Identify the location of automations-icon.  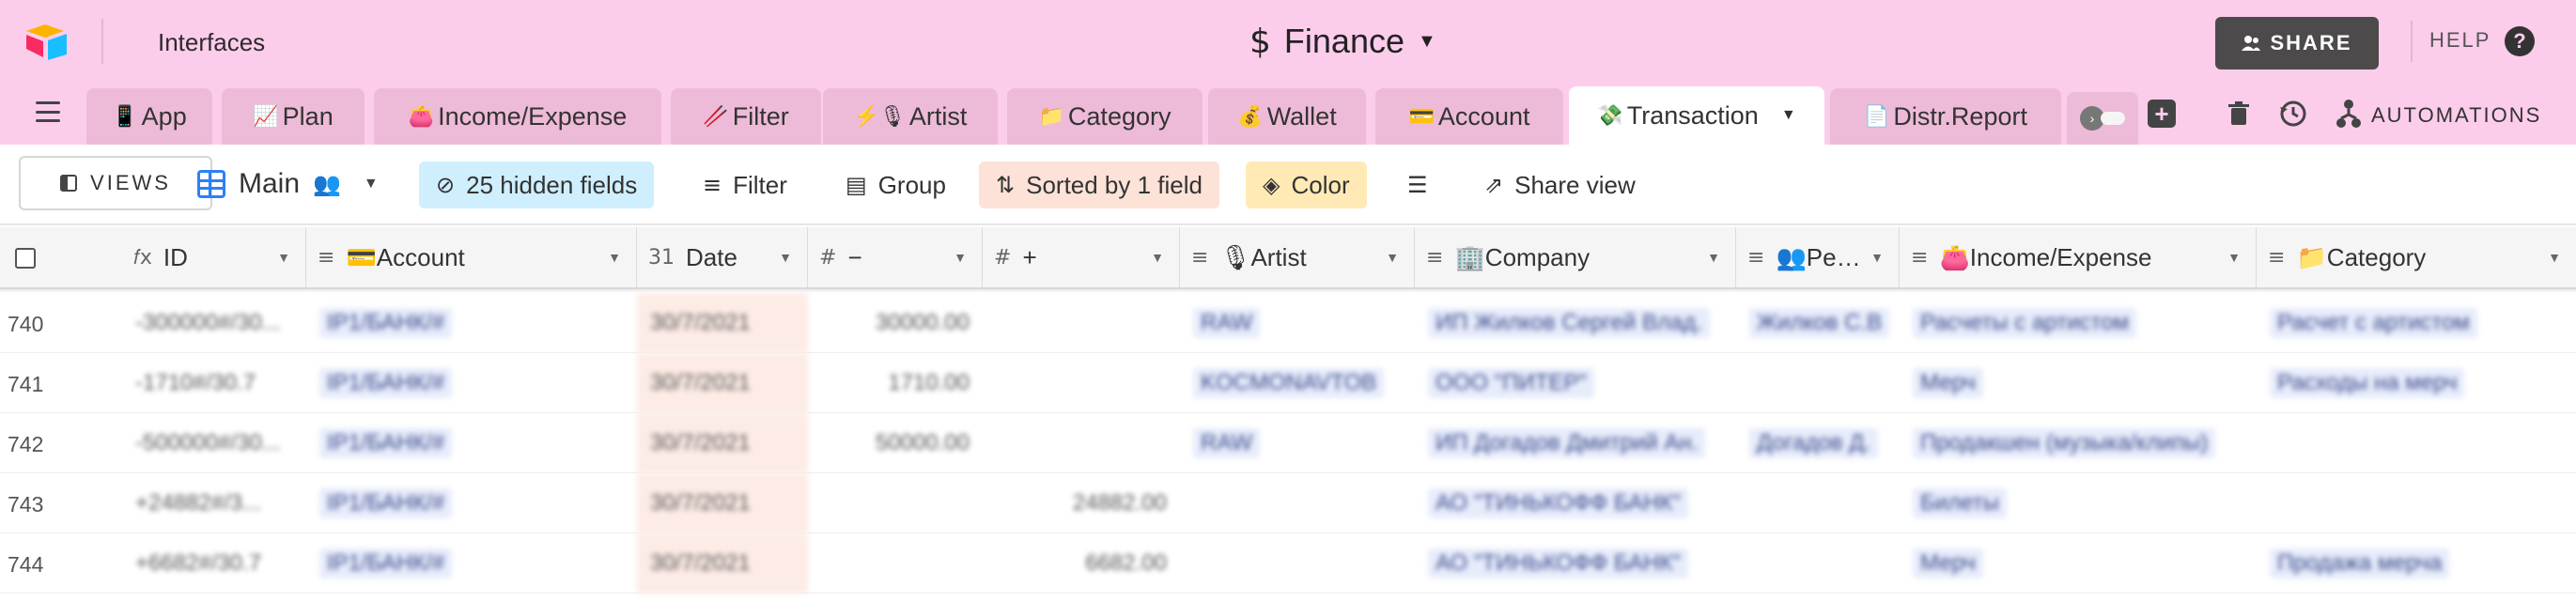
(2348, 114).